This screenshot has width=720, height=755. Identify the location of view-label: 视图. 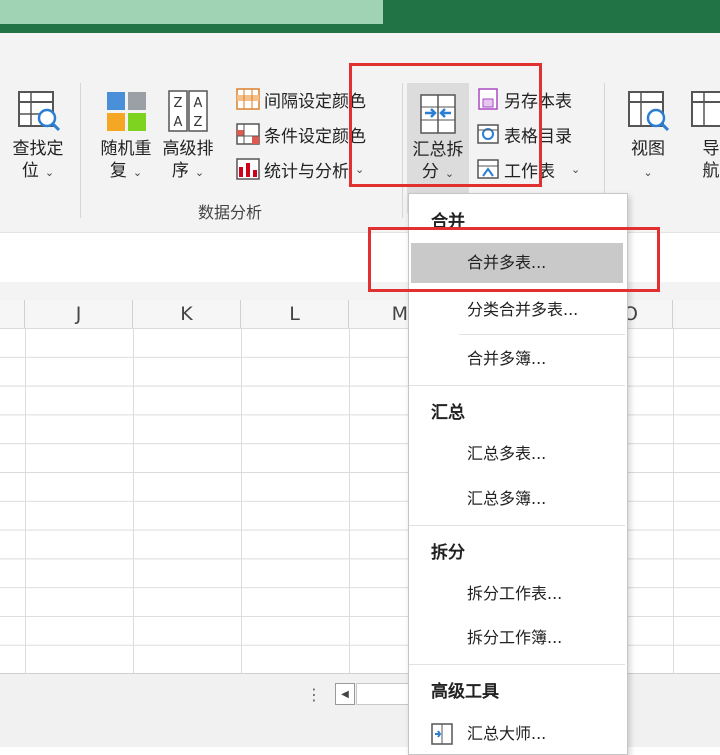
(648, 149).